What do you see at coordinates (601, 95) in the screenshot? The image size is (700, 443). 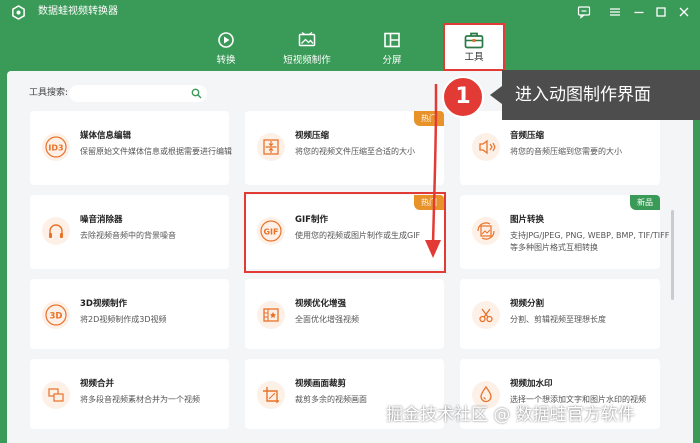 I see `callout-text: 进入动图制作界面` at bounding box center [601, 95].